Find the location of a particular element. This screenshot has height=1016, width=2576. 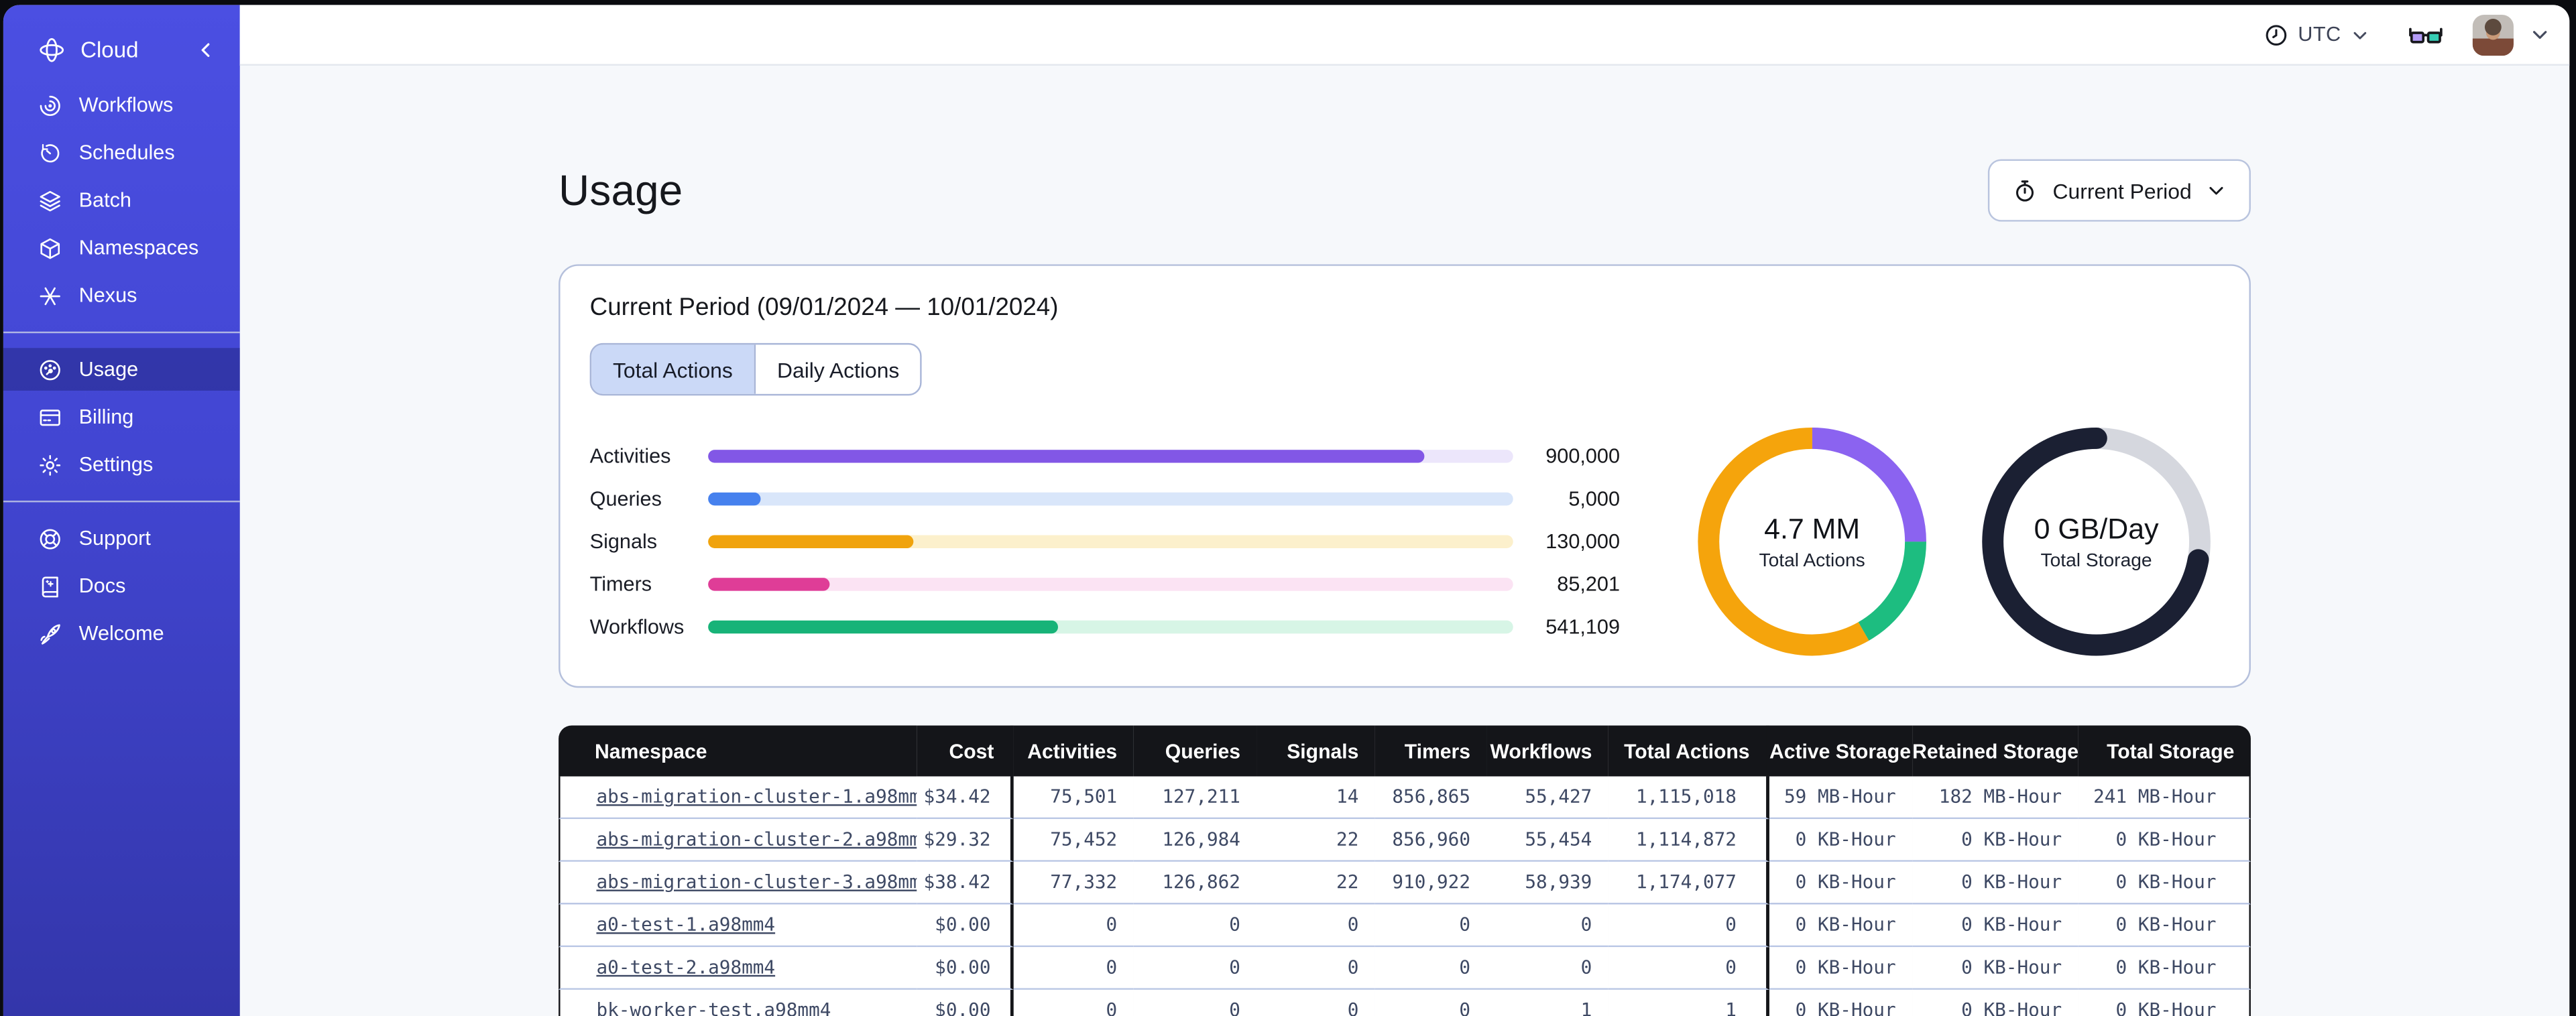

brand-label: Cloud is located at coordinates (109, 49).